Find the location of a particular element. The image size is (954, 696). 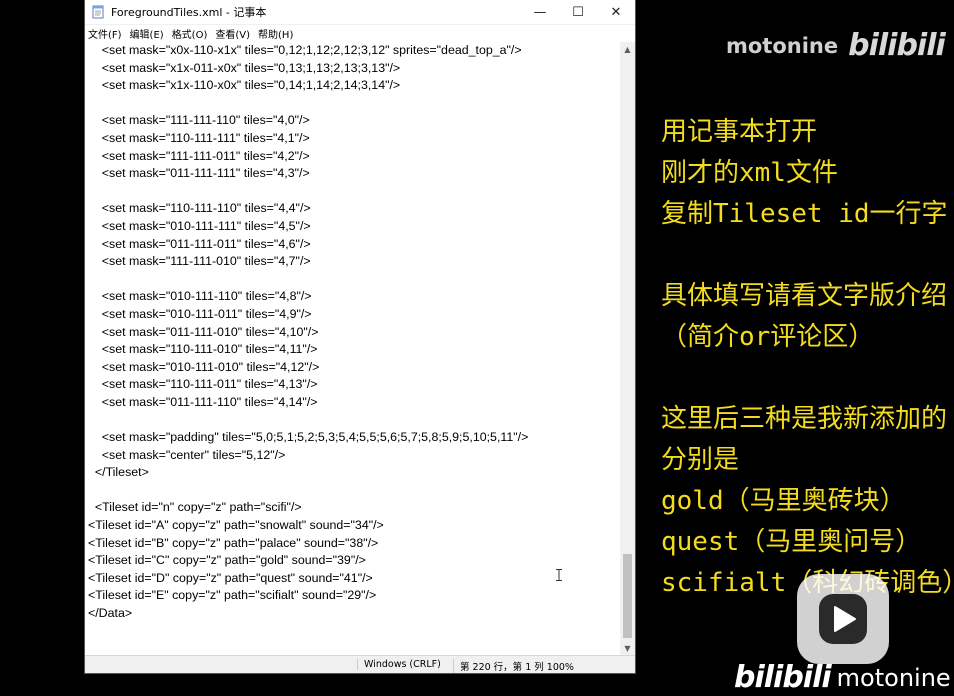

bilibili-logo-bottom: bilibili is located at coordinates (783, 677).